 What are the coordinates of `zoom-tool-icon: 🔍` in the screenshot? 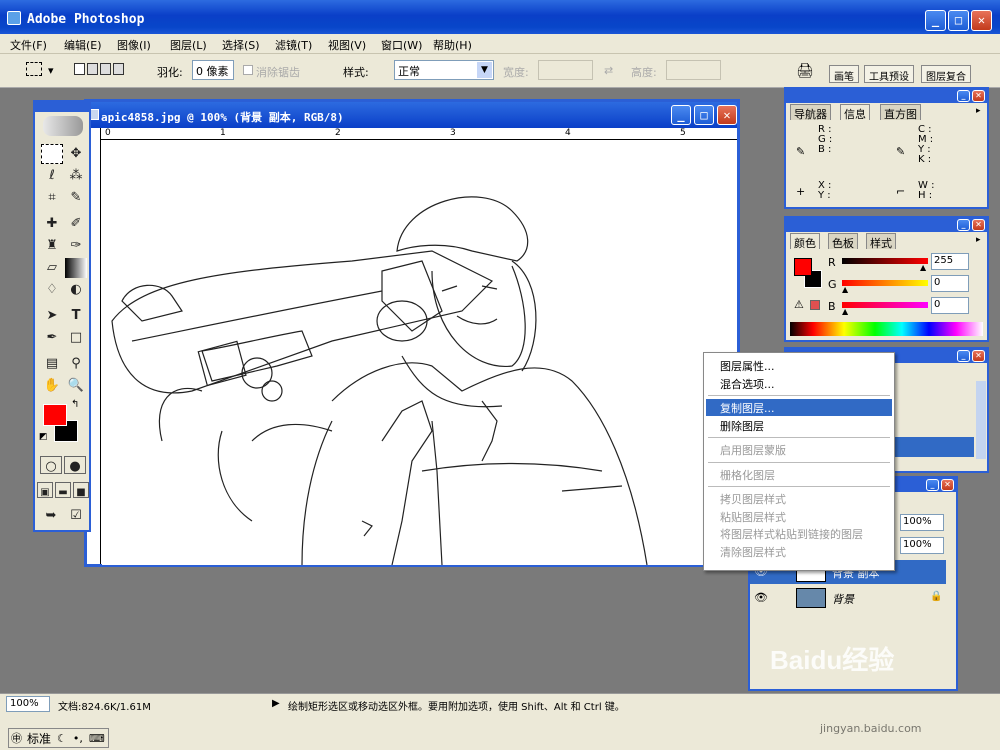 It's located at (76, 386).